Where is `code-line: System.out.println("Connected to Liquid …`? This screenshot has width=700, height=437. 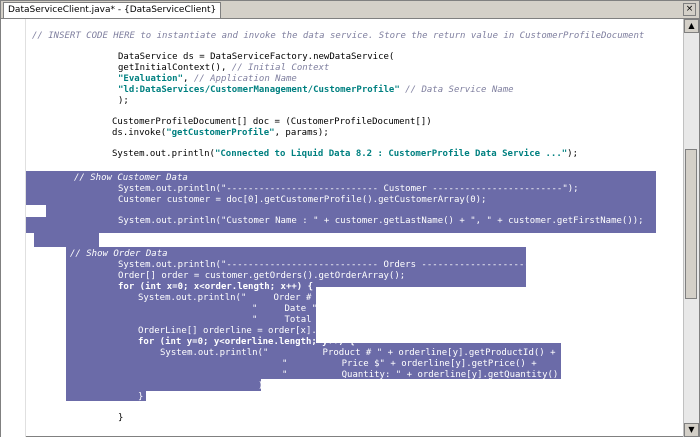 code-line: System.out.println("Connected to Liquid … is located at coordinates (345, 154).